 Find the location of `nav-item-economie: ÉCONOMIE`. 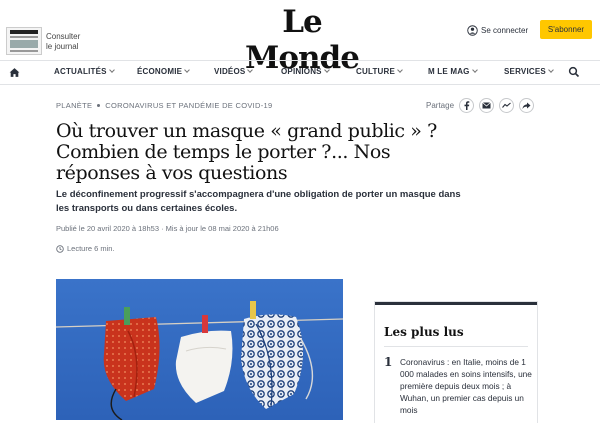

nav-item-economie: ÉCONOMIE is located at coordinates (164, 71).